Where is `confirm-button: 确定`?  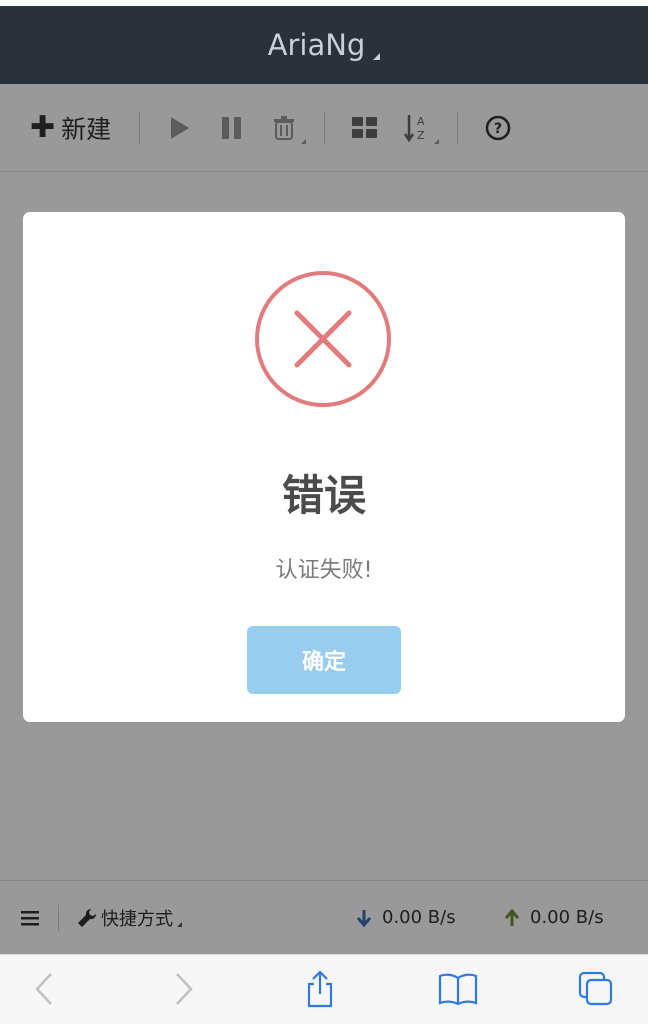
confirm-button: 确定 is located at coordinates (324, 660).